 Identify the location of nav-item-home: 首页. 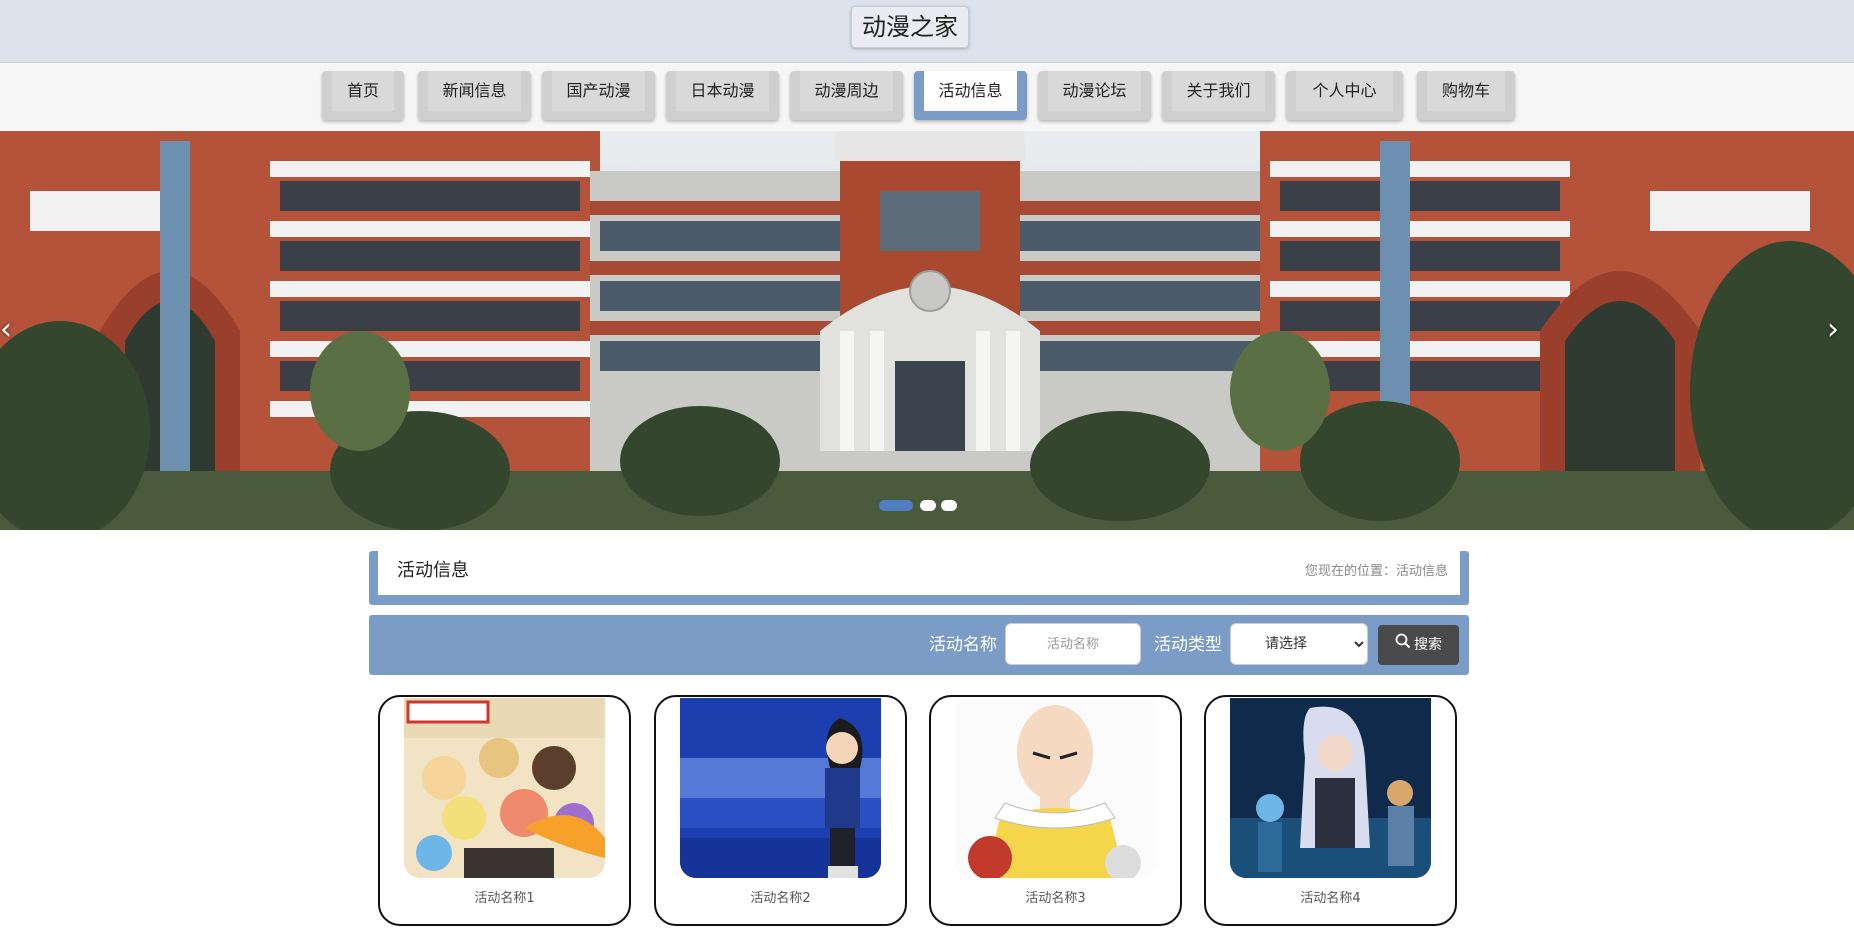
(363, 95).